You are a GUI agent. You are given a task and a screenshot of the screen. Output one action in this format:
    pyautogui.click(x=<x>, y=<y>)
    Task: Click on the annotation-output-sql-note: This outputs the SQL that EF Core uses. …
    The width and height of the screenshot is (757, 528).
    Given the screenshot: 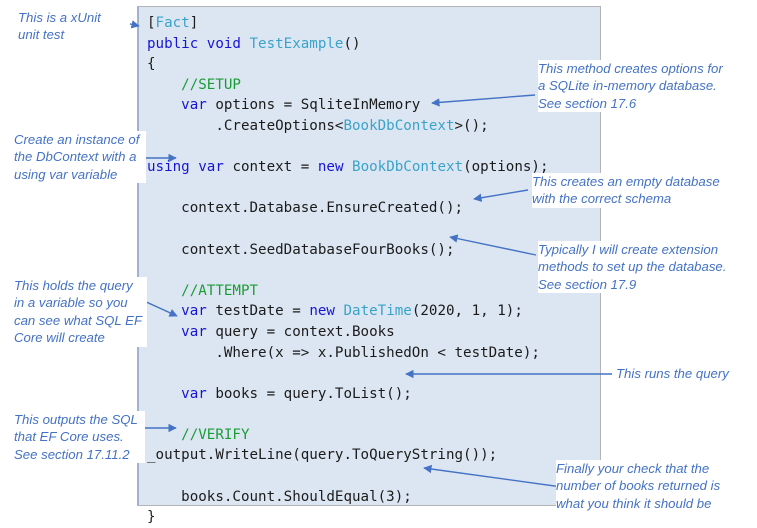 What is the action you would take?
    pyautogui.click(x=79, y=437)
    